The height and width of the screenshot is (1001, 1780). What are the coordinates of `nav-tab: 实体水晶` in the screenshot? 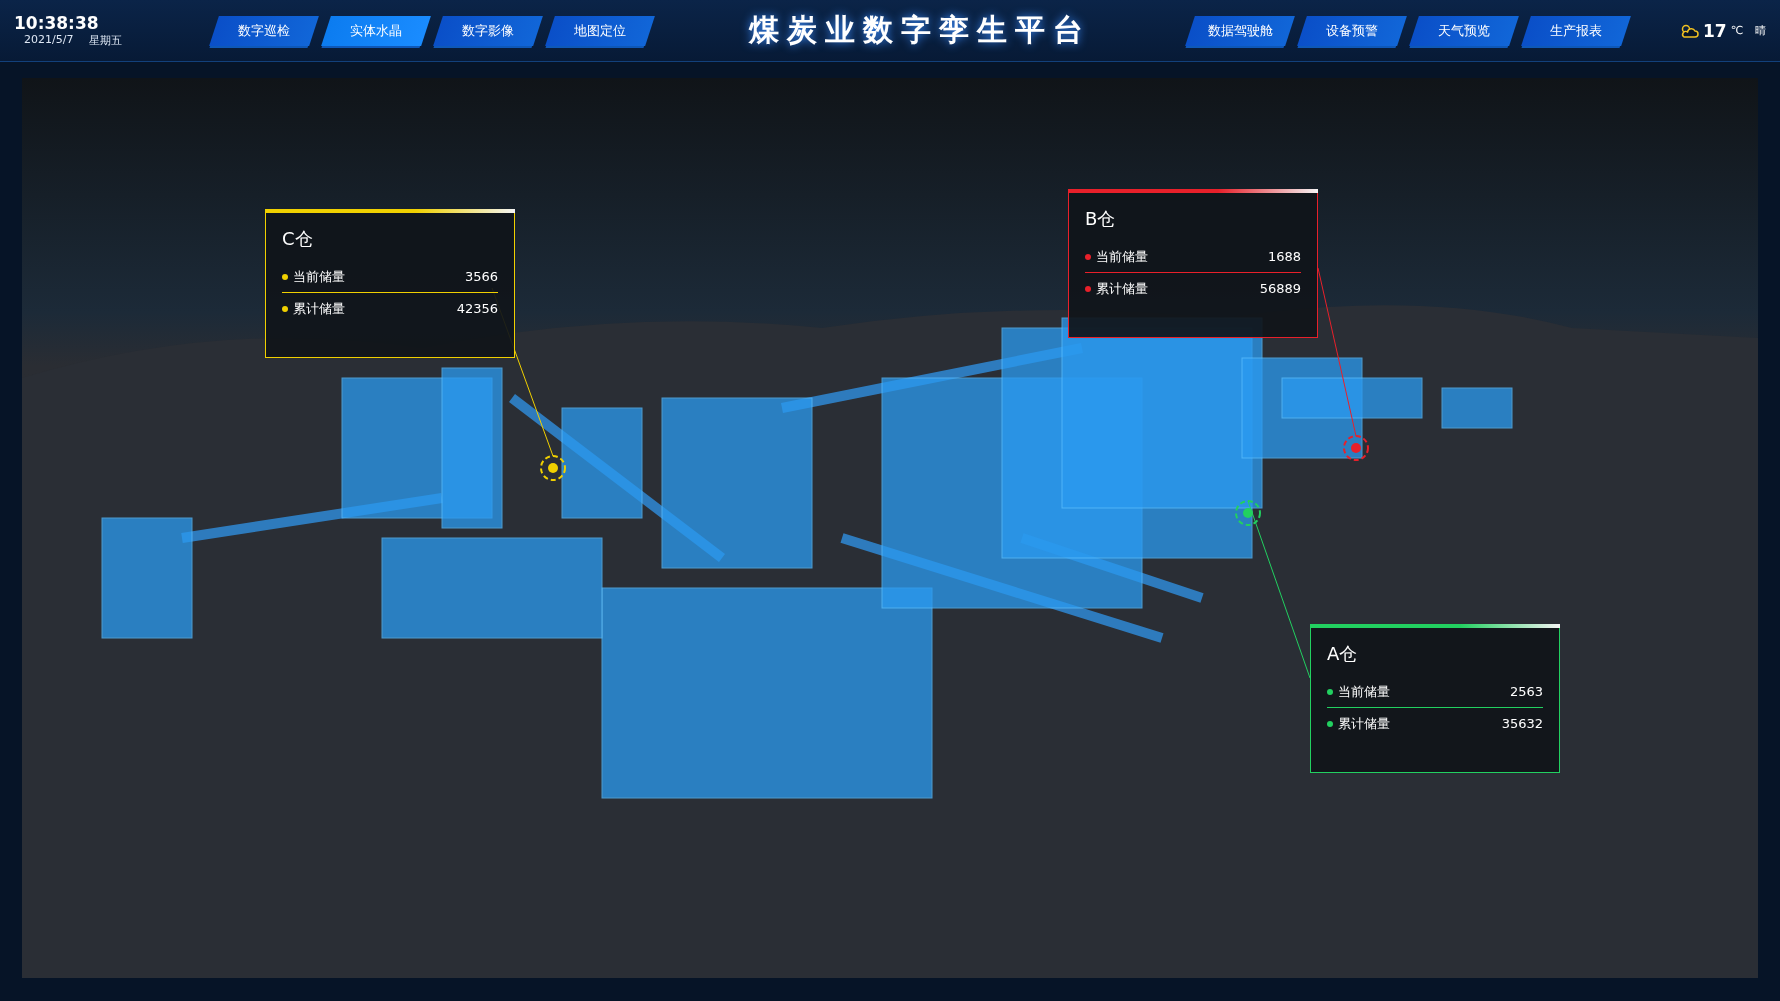 It's located at (376, 30).